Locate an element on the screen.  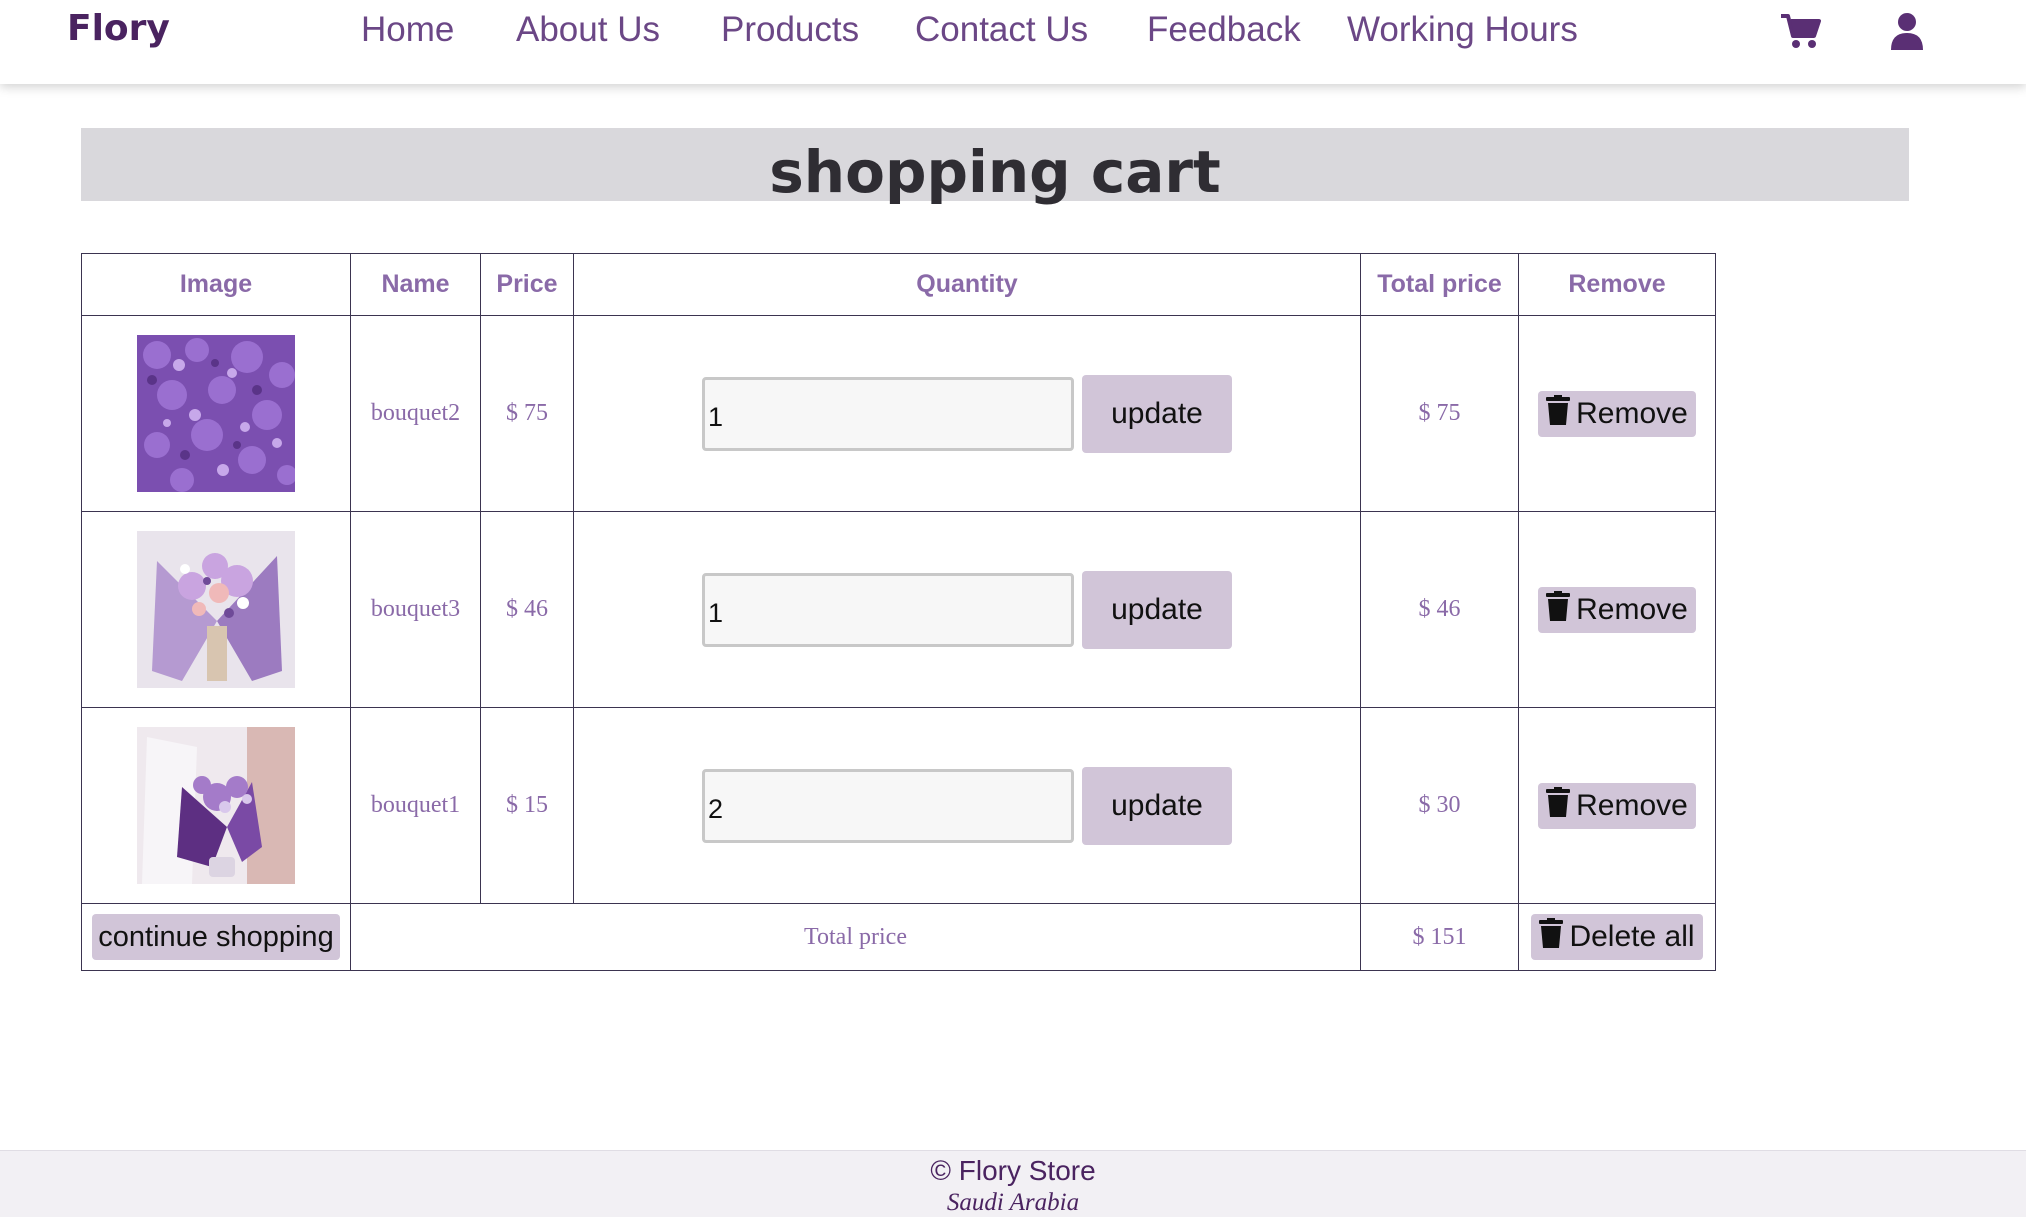
page-title: shopping cart is located at coordinates (995, 172).